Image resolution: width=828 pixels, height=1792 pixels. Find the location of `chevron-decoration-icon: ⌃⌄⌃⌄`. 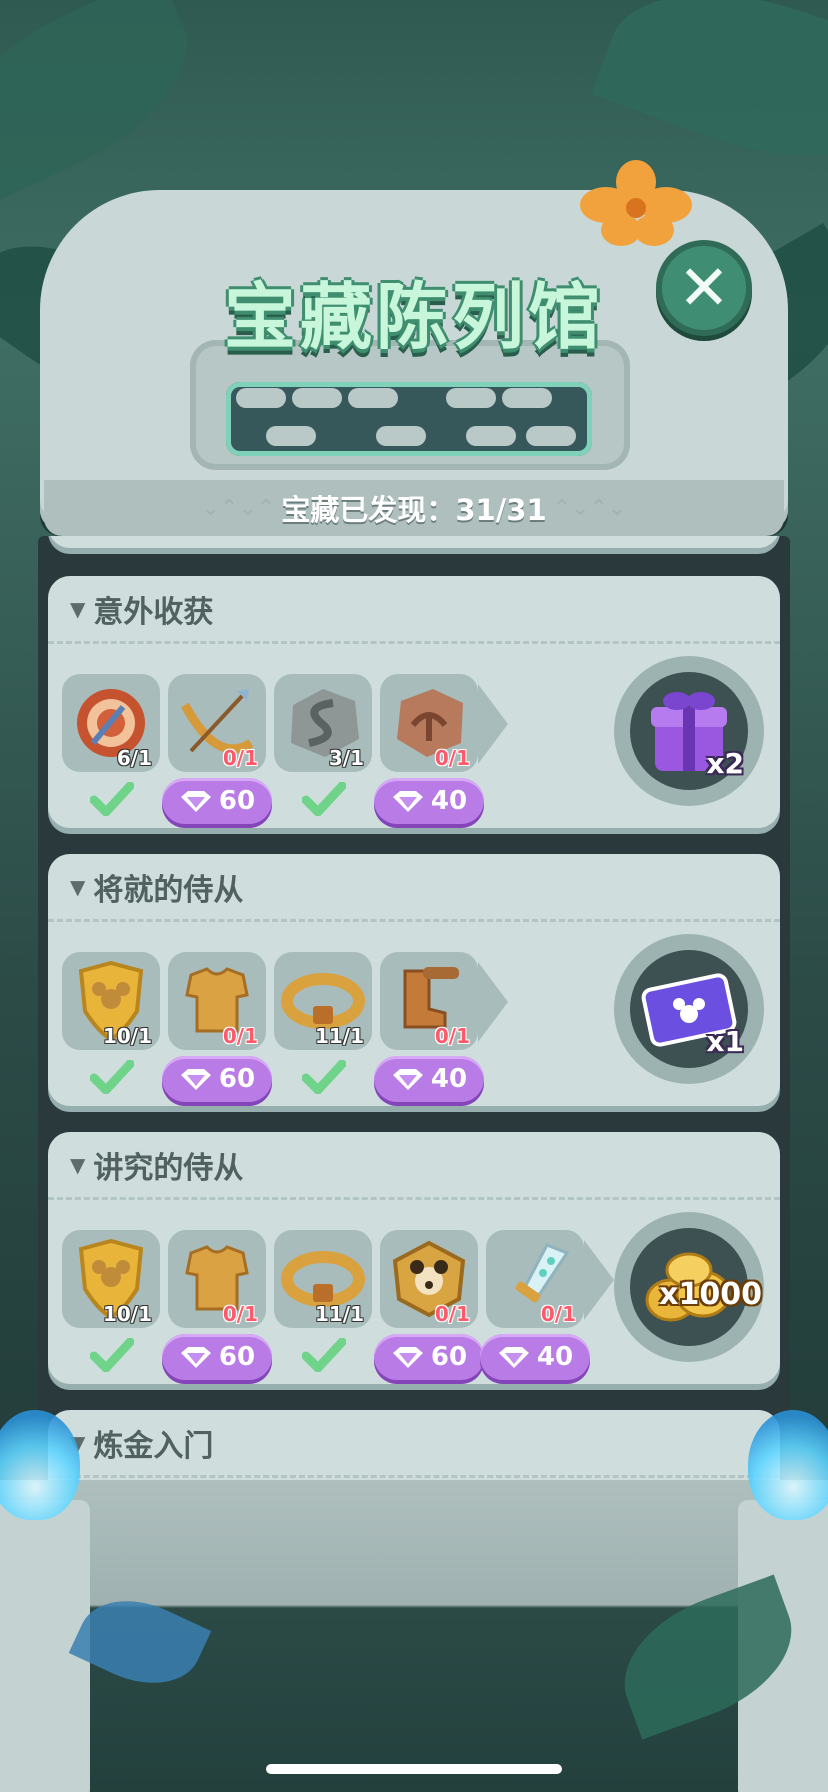

chevron-decoration-icon: ⌃⌄⌃⌄ is located at coordinates (589, 508).